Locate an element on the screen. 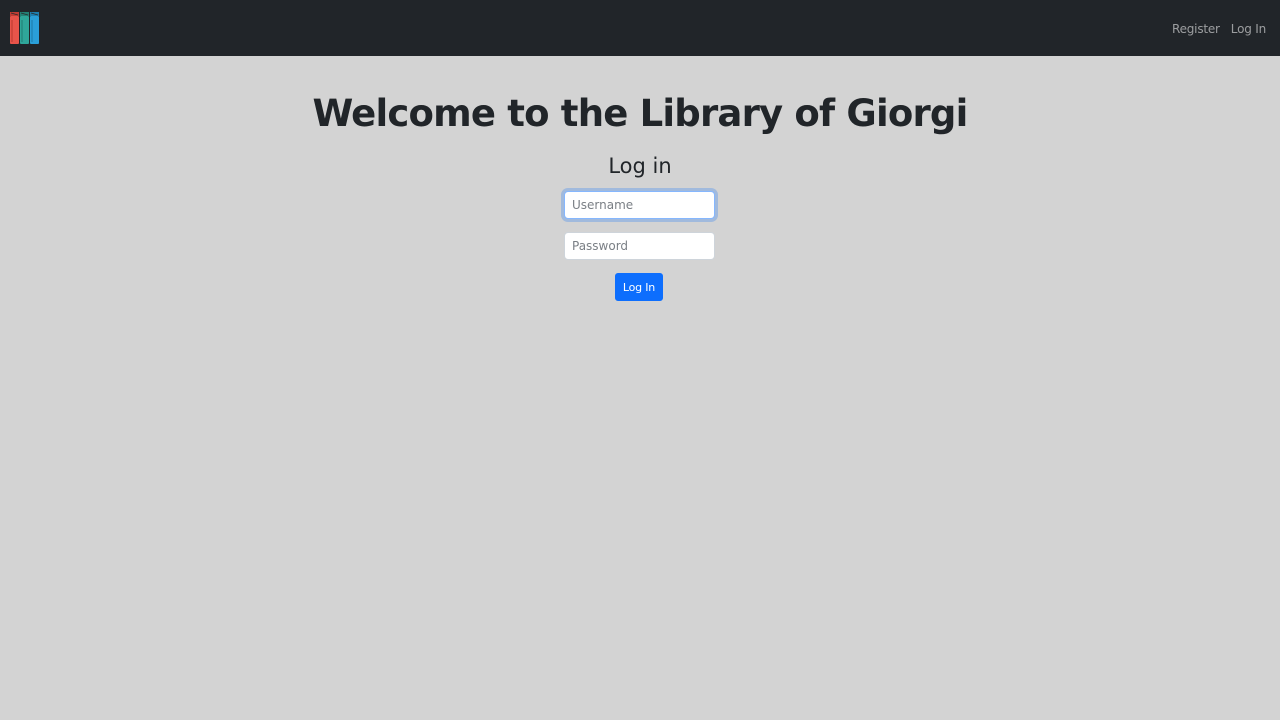 This screenshot has width=1280, height=720. login-button: Log In is located at coordinates (639, 287).